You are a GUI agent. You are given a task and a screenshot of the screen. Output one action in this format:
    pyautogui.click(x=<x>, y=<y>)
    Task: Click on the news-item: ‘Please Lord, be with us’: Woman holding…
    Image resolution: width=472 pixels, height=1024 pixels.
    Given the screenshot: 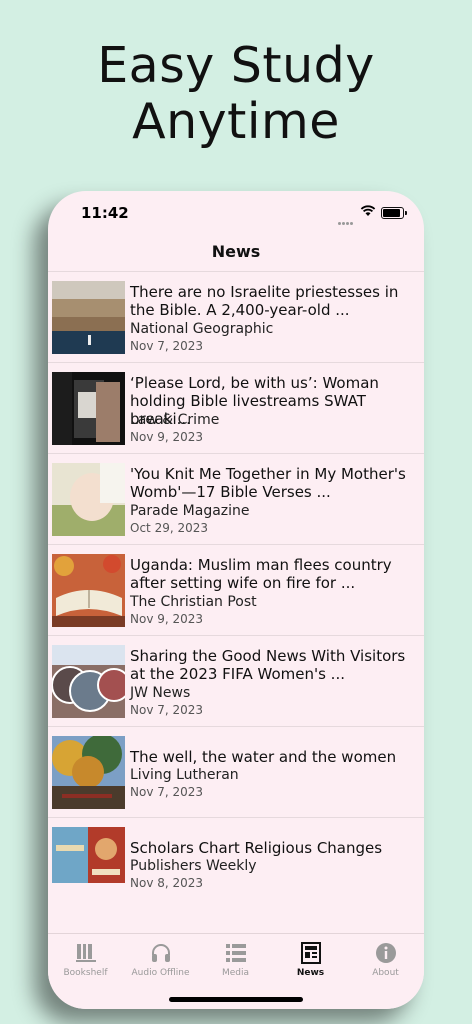 What is the action you would take?
    pyautogui.click(x=236, y=408)
    